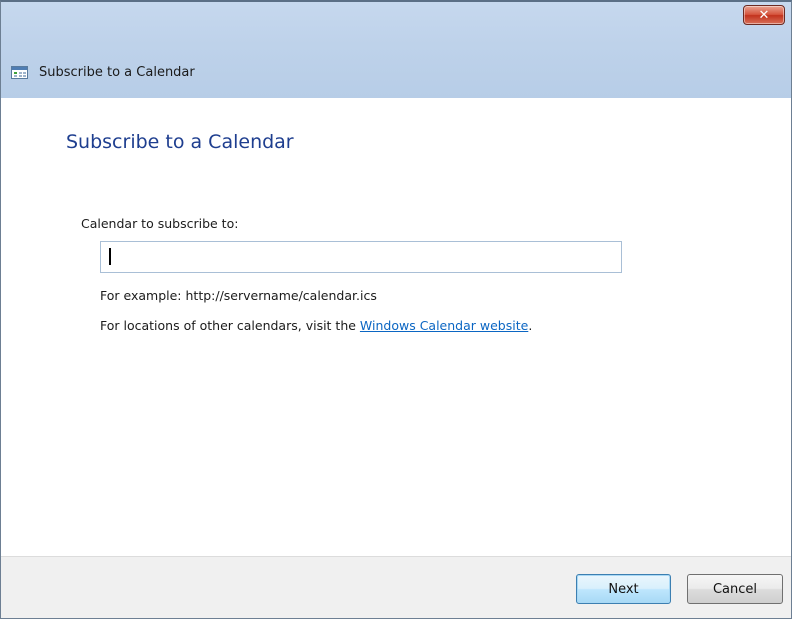 Image resolution: width=792 pixels, height=619 pixels. Describe the element at coordinates (19, 72) in the screenshot. I see `calendar-icon` at that location.